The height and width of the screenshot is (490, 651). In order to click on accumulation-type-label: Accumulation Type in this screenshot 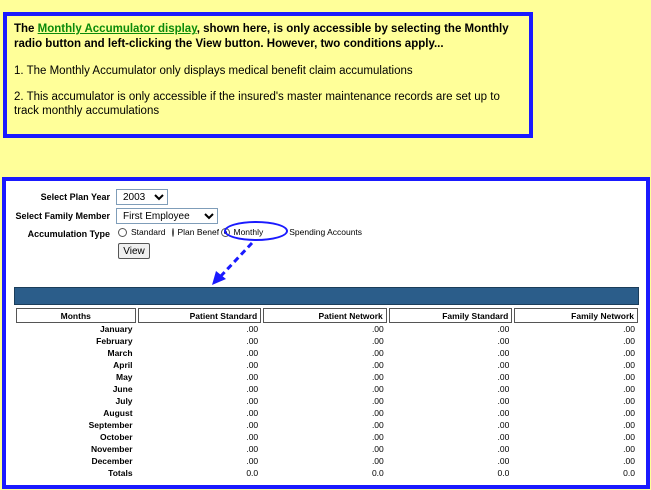, I will do `click(68, 234)`.